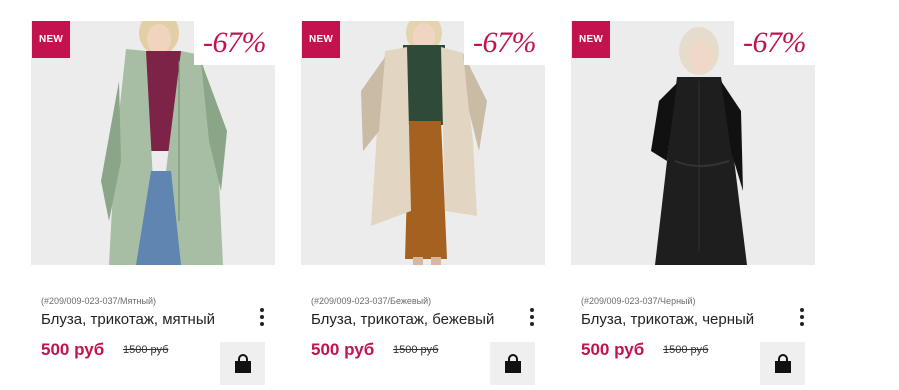 The image size is (899, 390). What do you see at coordinates (99, 301) in the screenshot?
I see `product-sku: (#209/009-023-037/Мятный)` at bounding box center [99, 301].